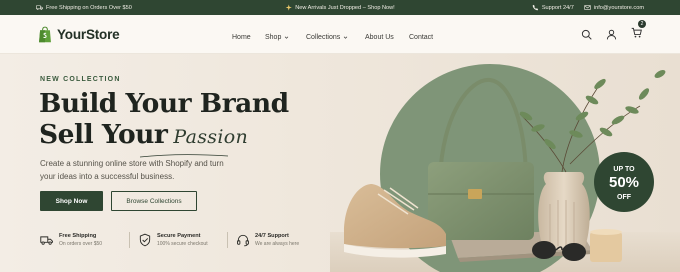 The width and height of the screenshot is (680, 272). Describe the element at coordinates (587, 7) in the screenshot. I see `mail-icon` at that location.